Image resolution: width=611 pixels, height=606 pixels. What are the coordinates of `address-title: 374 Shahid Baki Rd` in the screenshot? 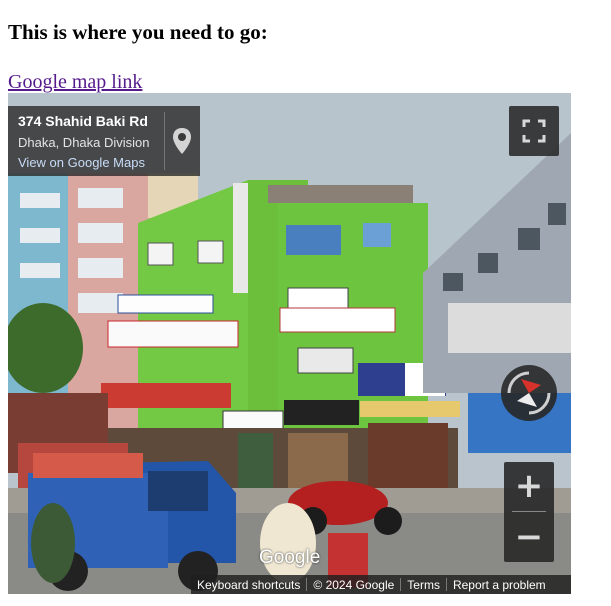 It's located at (83, 121).